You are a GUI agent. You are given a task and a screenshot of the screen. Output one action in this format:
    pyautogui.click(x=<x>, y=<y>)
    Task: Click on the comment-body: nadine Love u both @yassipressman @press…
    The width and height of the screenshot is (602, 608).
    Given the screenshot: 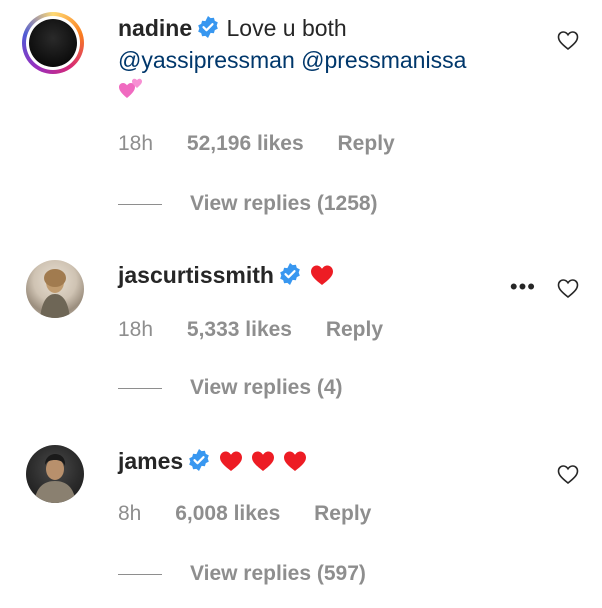 What is the action you would take?
    pyautogui.click(x=320, y=60)
    